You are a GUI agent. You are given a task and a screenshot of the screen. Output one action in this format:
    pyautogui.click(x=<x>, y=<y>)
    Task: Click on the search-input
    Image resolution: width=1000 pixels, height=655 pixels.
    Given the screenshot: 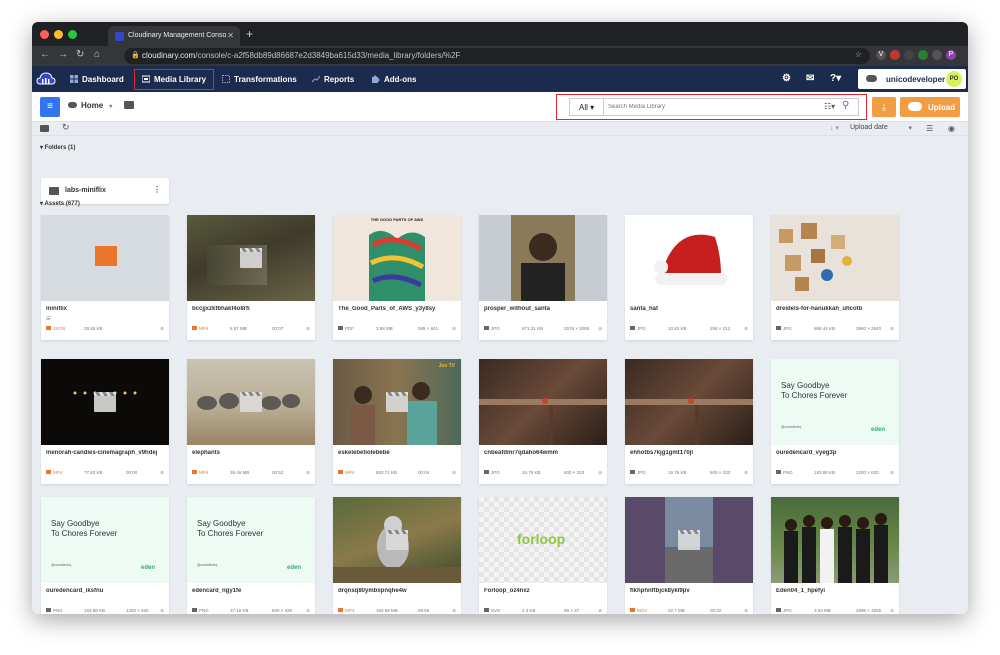 What is the action you would take?
    pyautogui.click(x=708, y=107)
    